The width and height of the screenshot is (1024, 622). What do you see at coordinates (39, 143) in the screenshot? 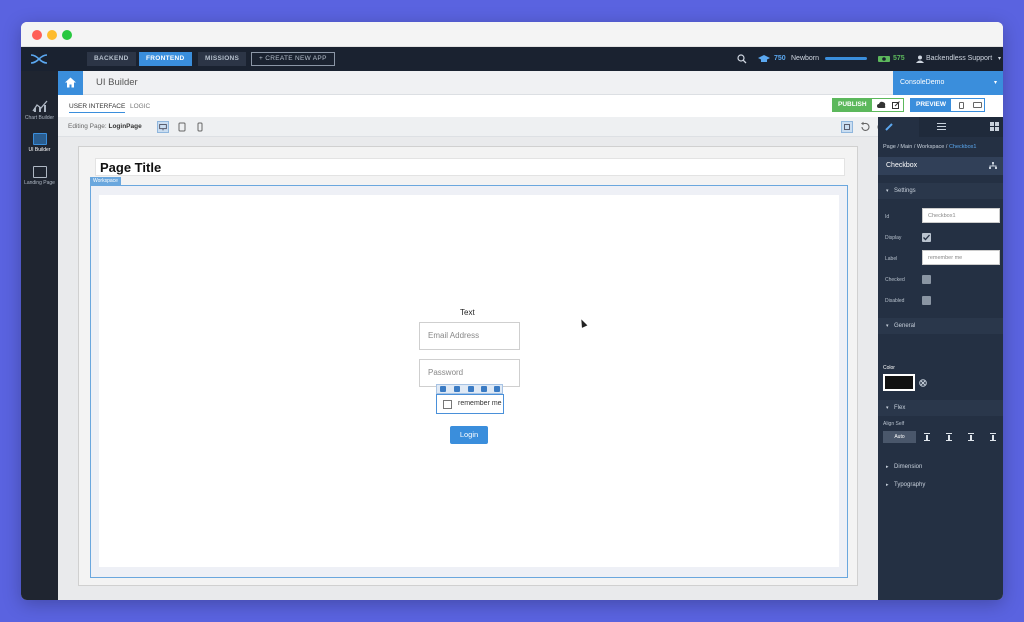
I see `sidebar-item-ui-builder: UI Builder` at bounding box center [39, 143].